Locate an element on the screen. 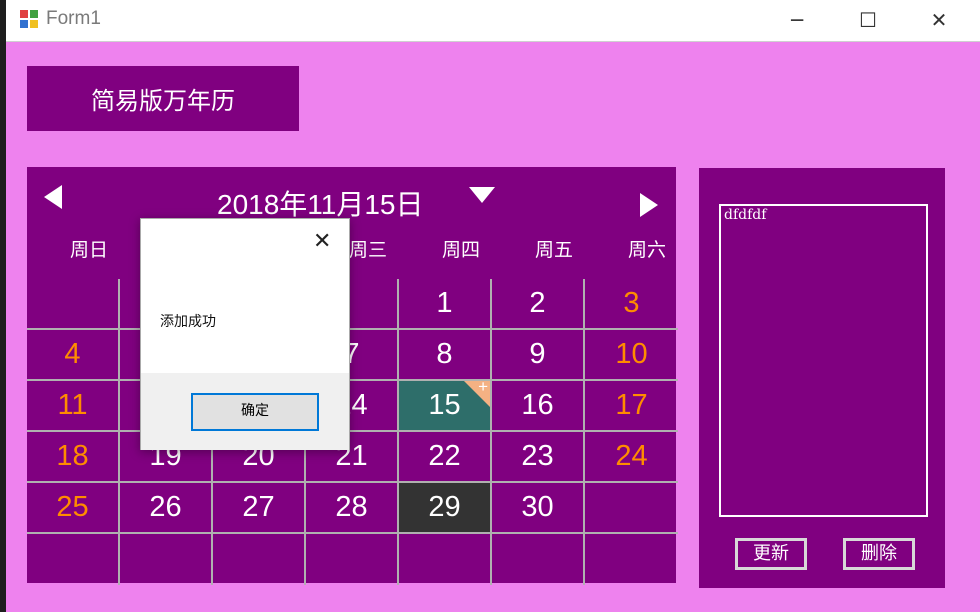 The width and height of the screenshot is (980, 612). plus-icon: + is located at coordinates (483, 387).